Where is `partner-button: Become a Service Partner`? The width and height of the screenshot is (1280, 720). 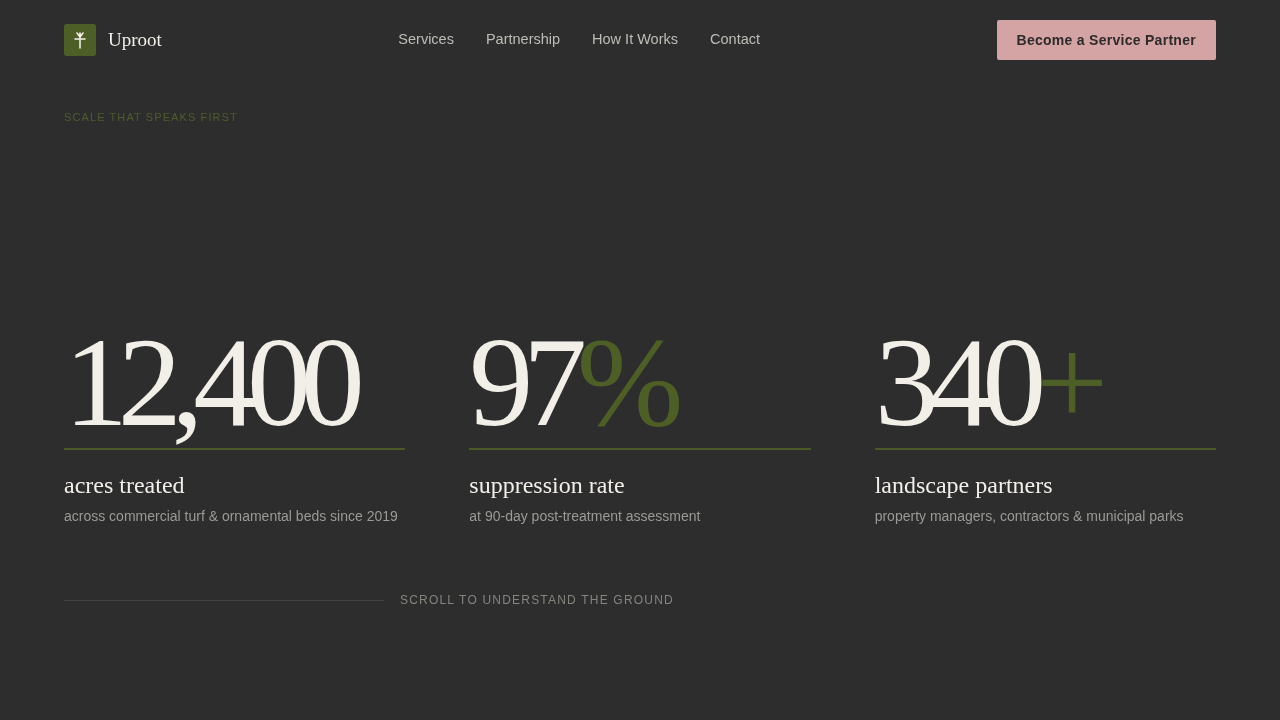 partner-button: Become a Service Partner is located at coordinates (1106, 40).